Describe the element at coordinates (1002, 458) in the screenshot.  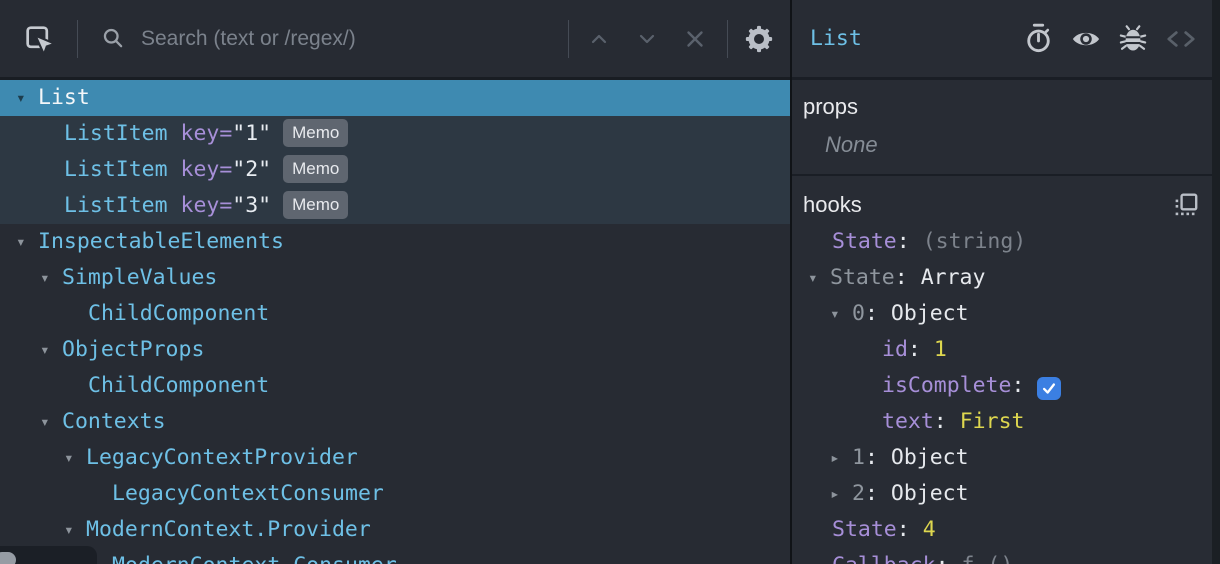
I see `hook-row-1: ▸ 1: Object` at that location.